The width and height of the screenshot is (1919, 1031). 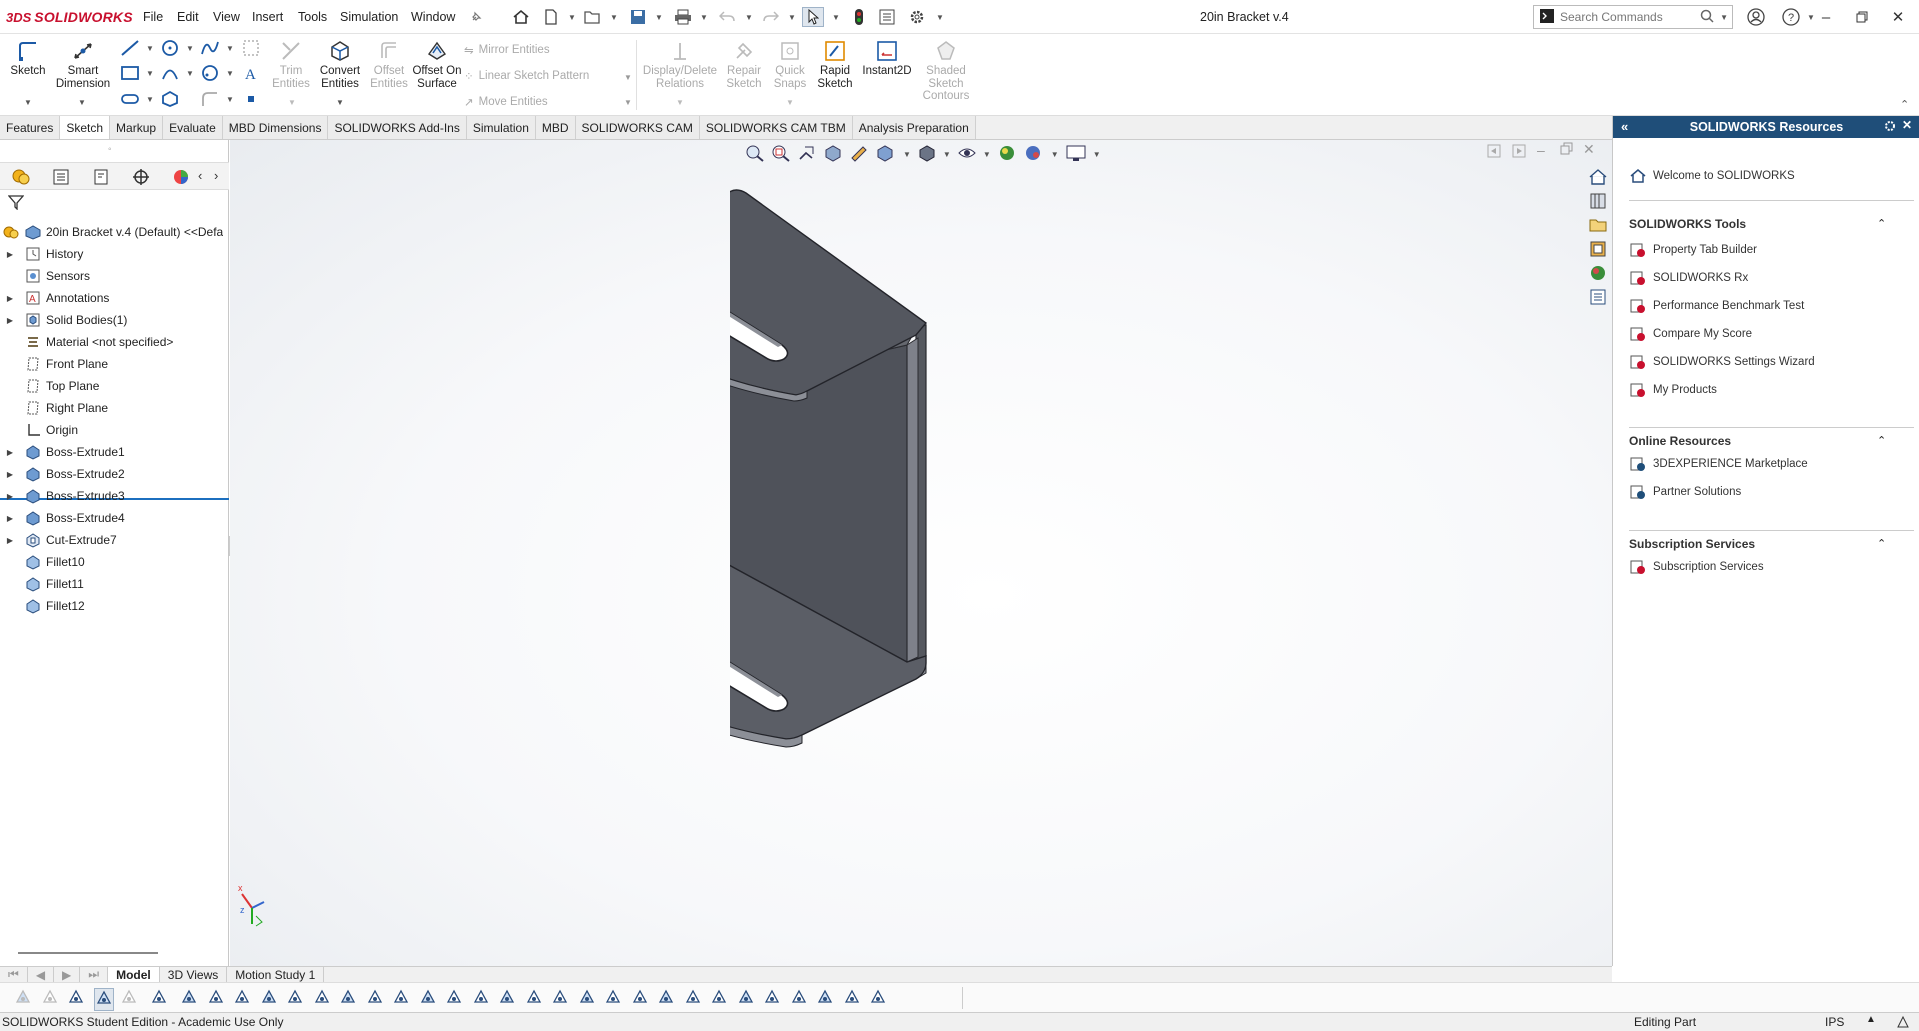 What do you see at coordinates (114, 452) in the screenshot?
I see `tree-item-boss-extrude1: ▶ Boss-Extrude1` at bounding box center [114, 452].